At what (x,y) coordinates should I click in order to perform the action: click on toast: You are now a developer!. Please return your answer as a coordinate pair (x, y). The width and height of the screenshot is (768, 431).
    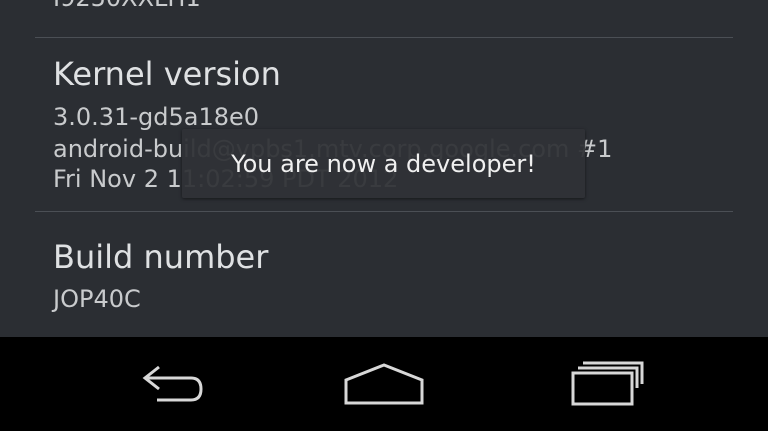
    Looking at the image, I should click on (383, 163).